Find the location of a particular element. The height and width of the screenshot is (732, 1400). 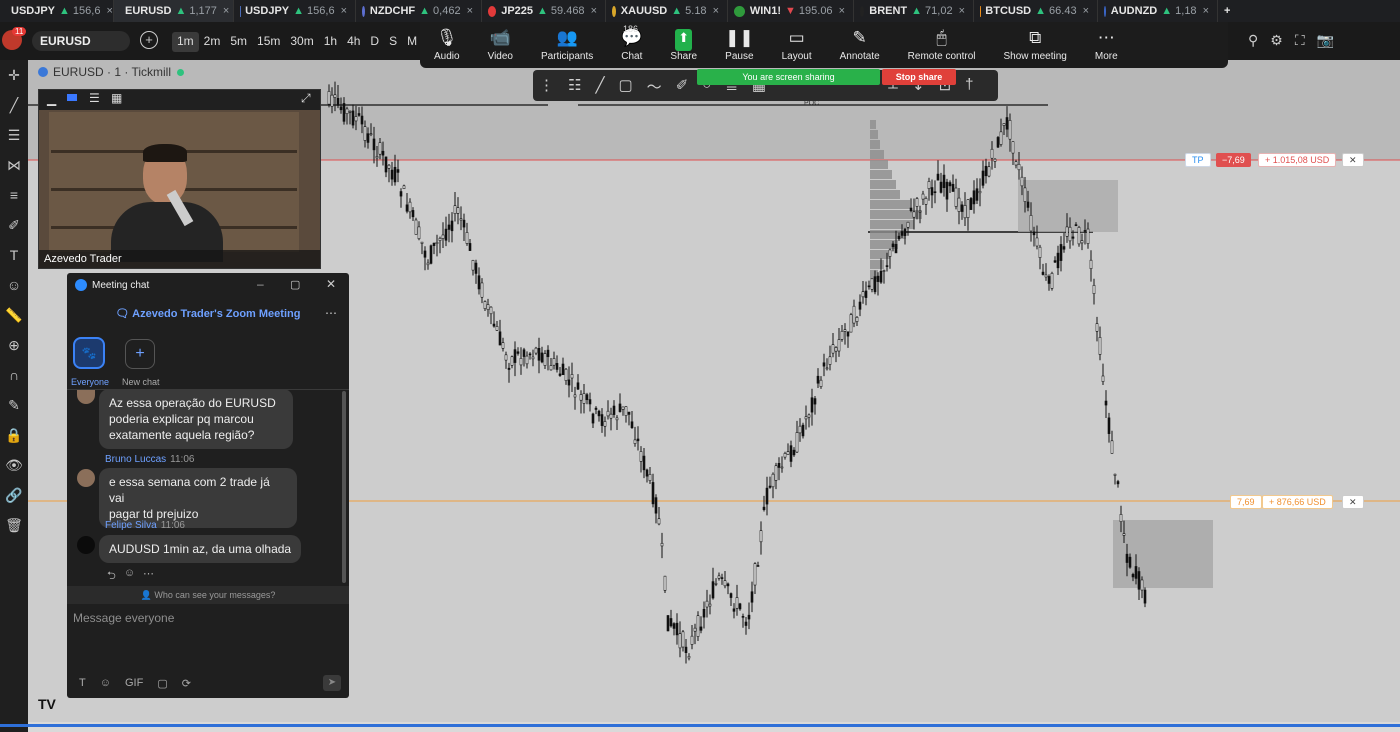

close-icon: ✕ is located at coordinates (331, 284).